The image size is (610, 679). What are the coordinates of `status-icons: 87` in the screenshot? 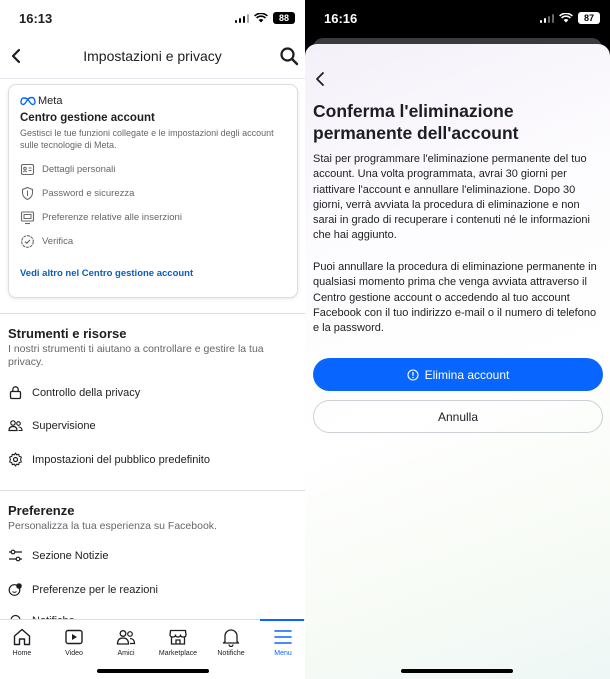 It's located at (569, 18).